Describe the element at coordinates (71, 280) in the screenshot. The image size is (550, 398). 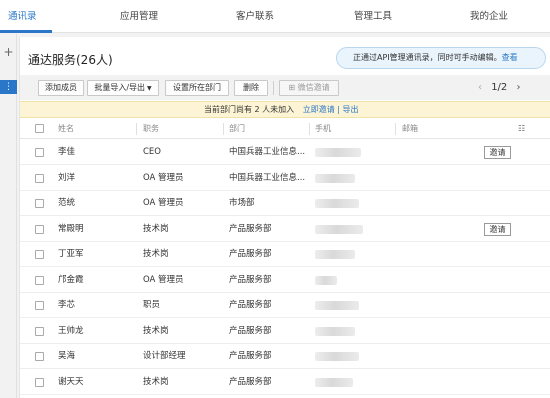
I see `member-name: 邝金霞` at that location.